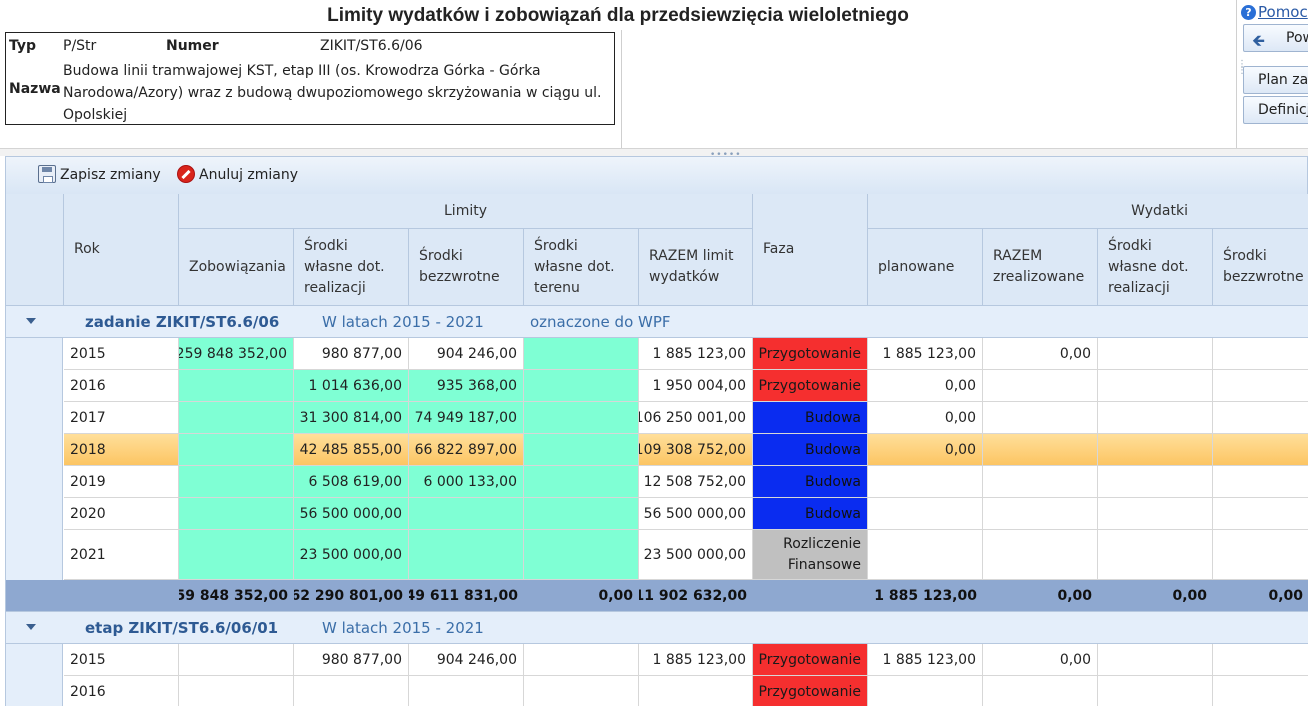  Describe the element at coordinates (810, 250) in the screenshot. I see `header-faza: Faza` at that location.